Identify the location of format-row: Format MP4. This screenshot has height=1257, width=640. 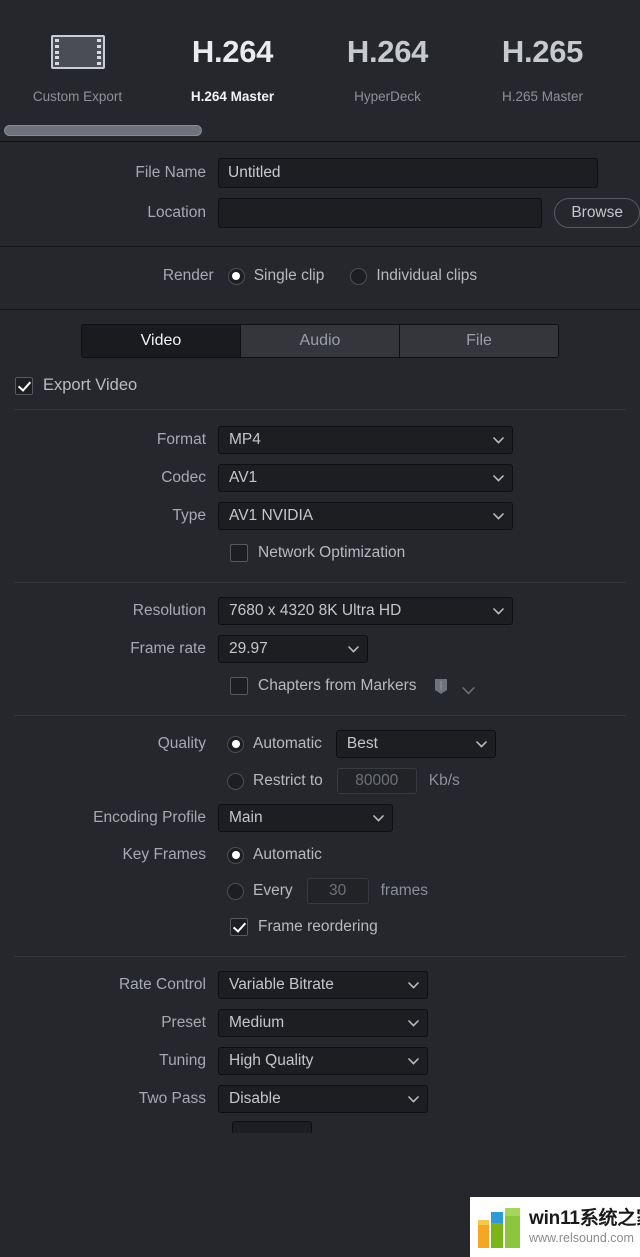
(320, 440).